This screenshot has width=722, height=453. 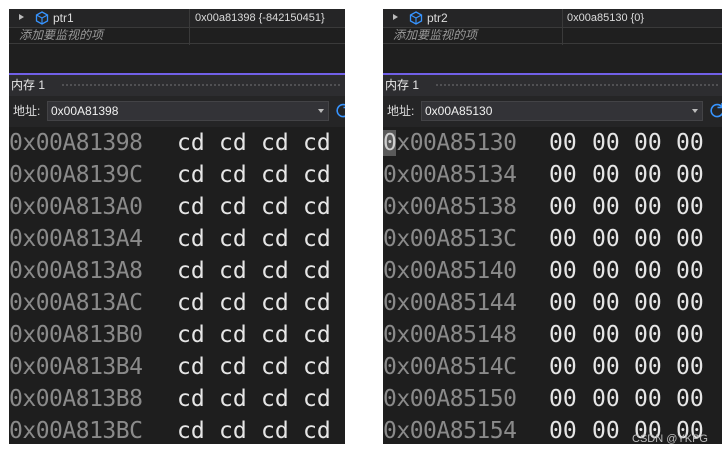 I want to click on watch-row: ptr1 0x00a81398 {-842150451}, so click(x=177, y=27).